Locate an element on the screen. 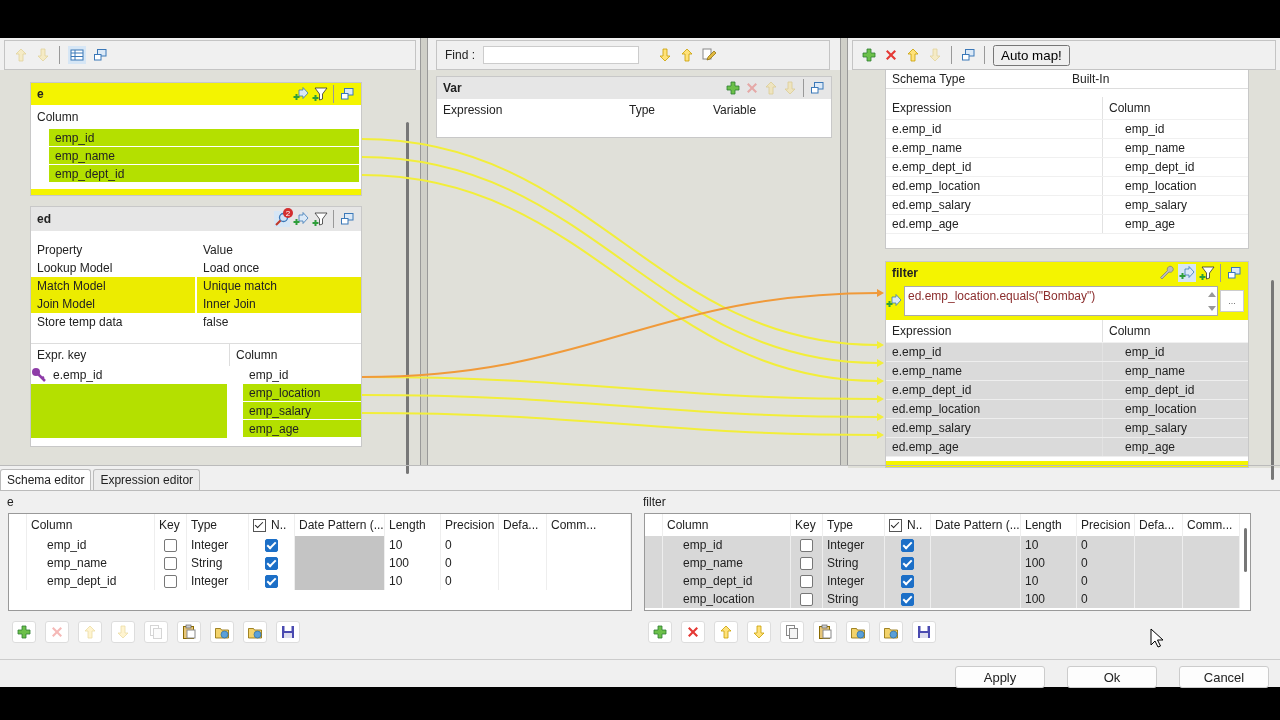  column-cell: emp_age is located at coordinates (302, 429).